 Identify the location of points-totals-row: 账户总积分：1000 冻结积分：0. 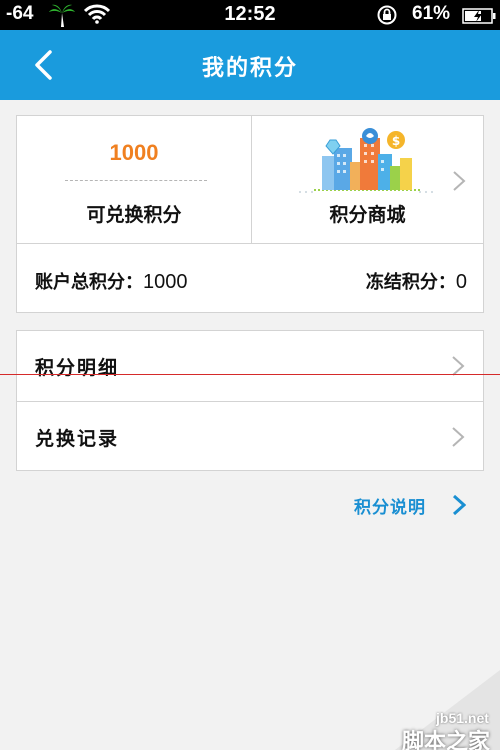
(250, 278).